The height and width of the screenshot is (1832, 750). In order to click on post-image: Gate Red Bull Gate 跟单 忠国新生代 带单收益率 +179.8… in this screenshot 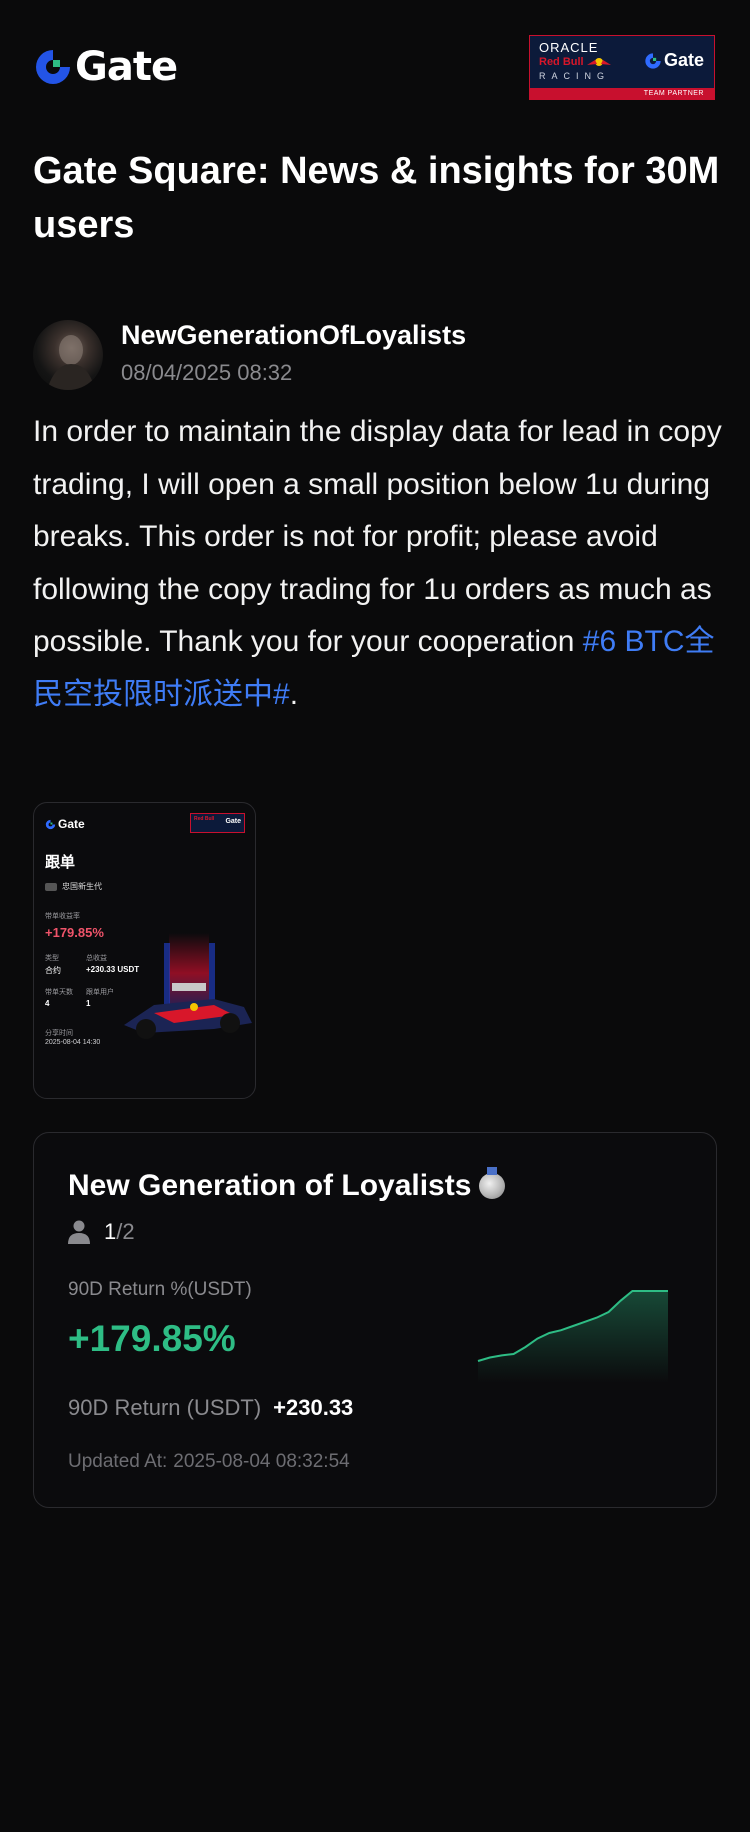, I will do `click(144, 950)`.